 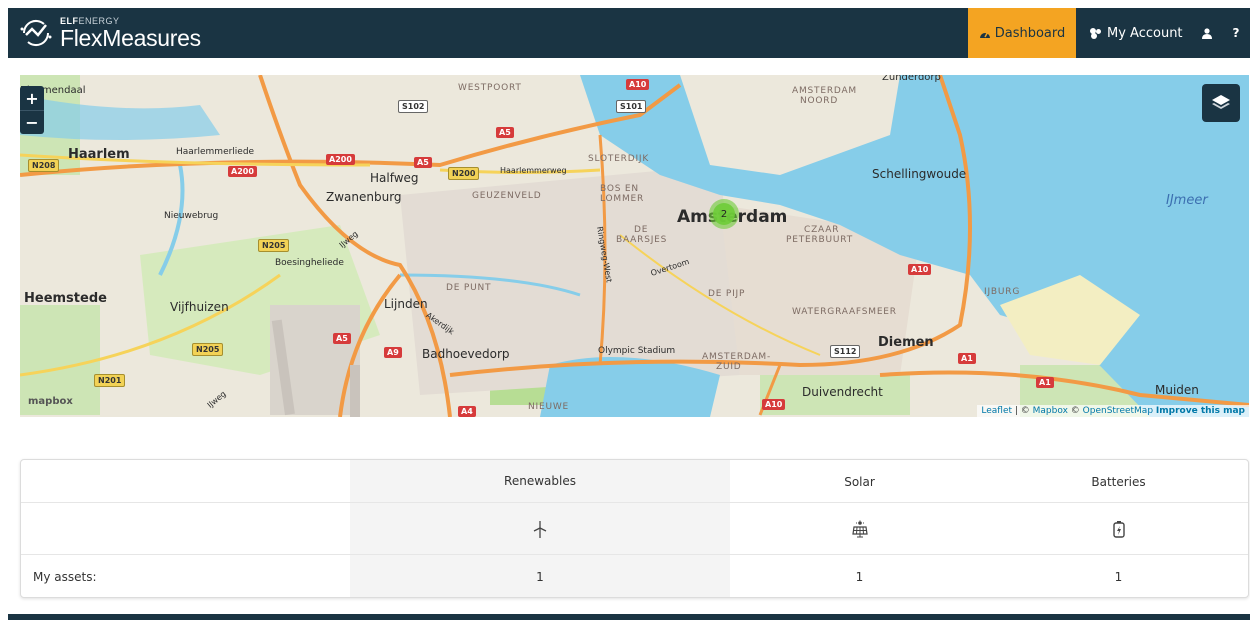 I want to click on map-label-zuid-2: ZUID, so click(x=729, y=367).